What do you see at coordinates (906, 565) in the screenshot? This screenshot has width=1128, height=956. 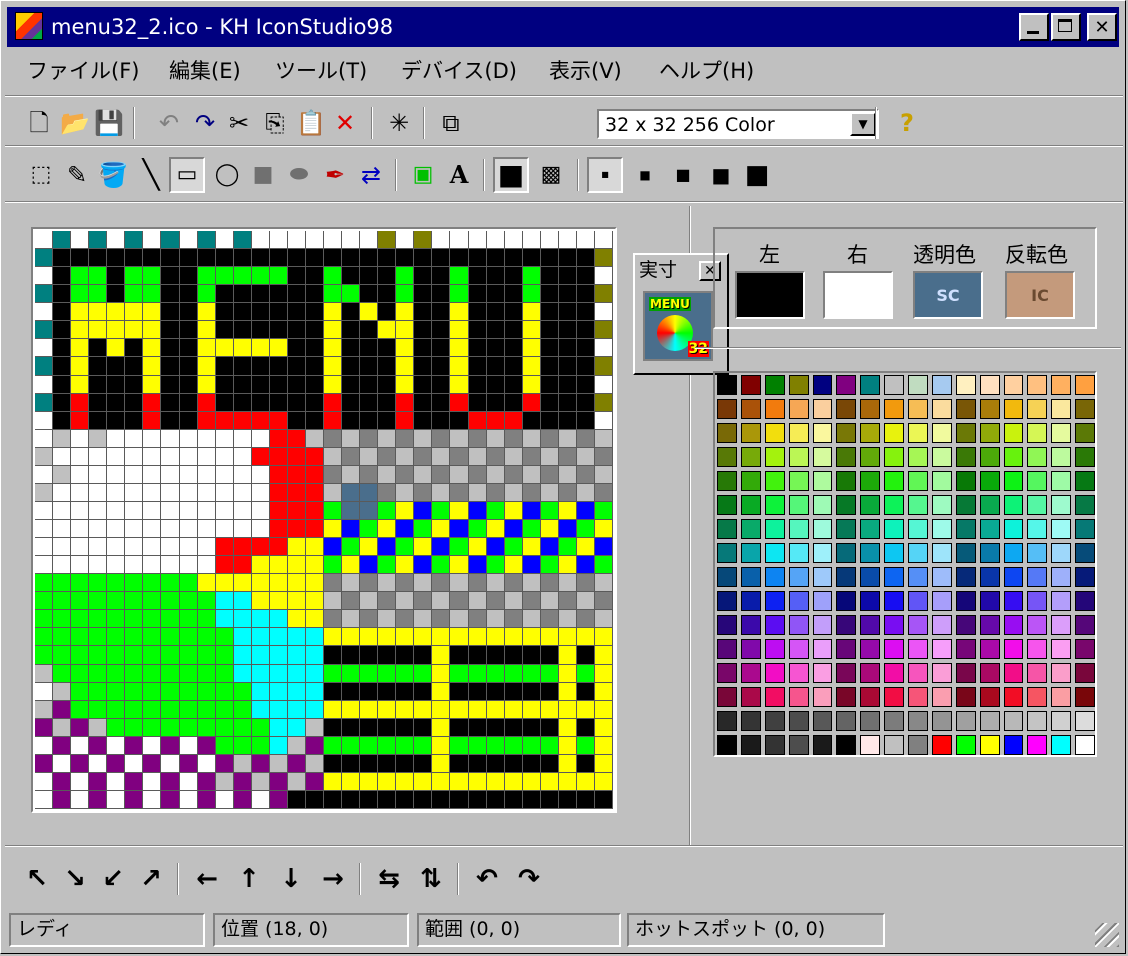 I see `palette-grid` at bounding box center [906, 565].